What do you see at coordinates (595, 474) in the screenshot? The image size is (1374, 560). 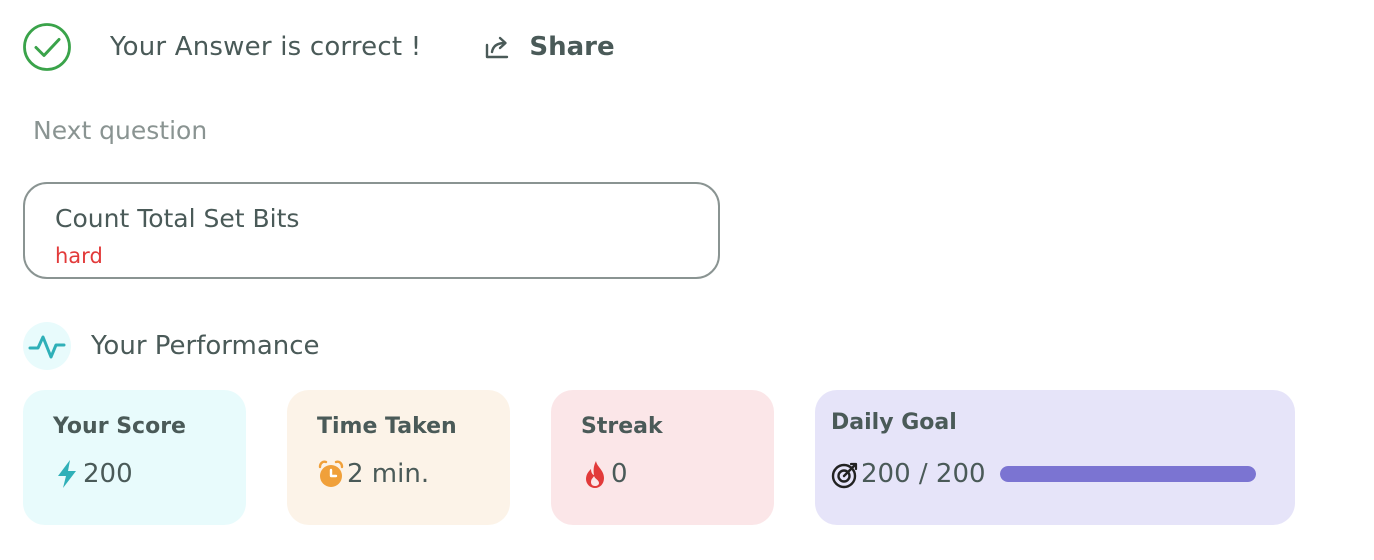 I see `fire-icon` at bounding box center [595, 474].